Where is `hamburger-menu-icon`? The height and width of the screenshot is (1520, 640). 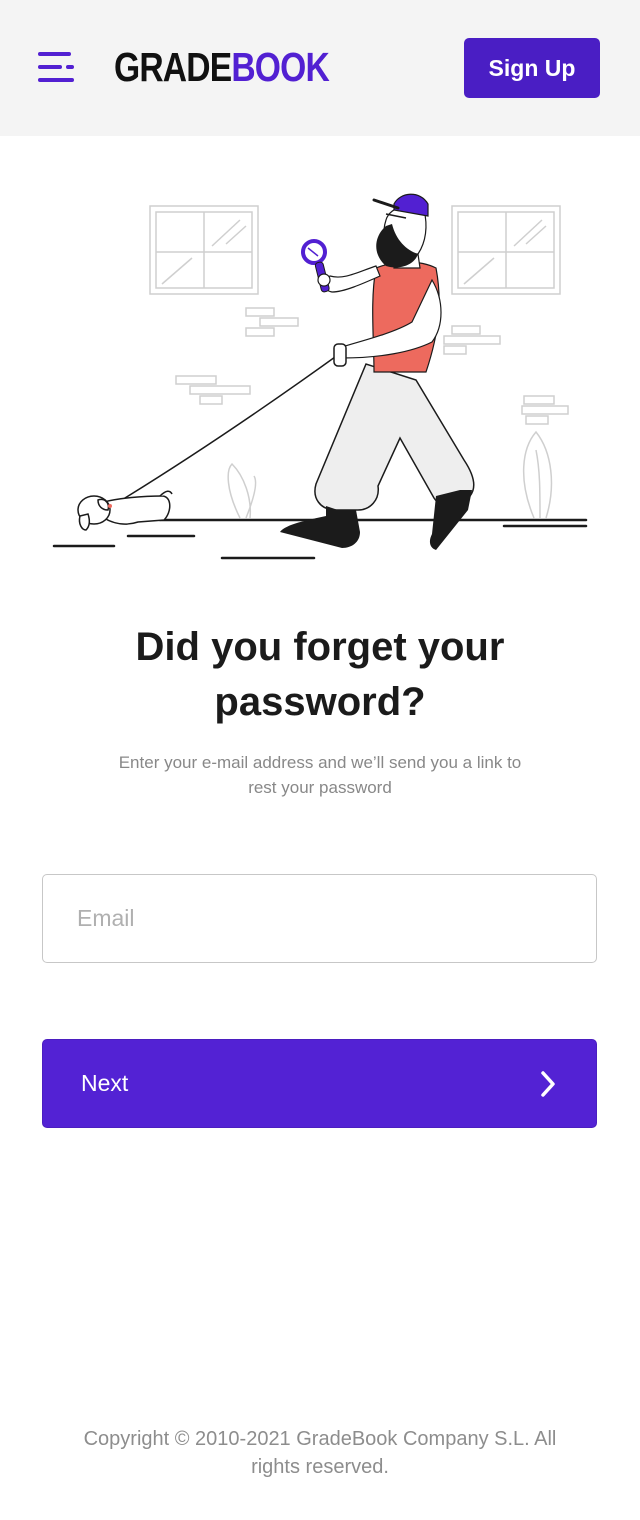 hamburger-menu-icon is located at coordinates (57, 67).